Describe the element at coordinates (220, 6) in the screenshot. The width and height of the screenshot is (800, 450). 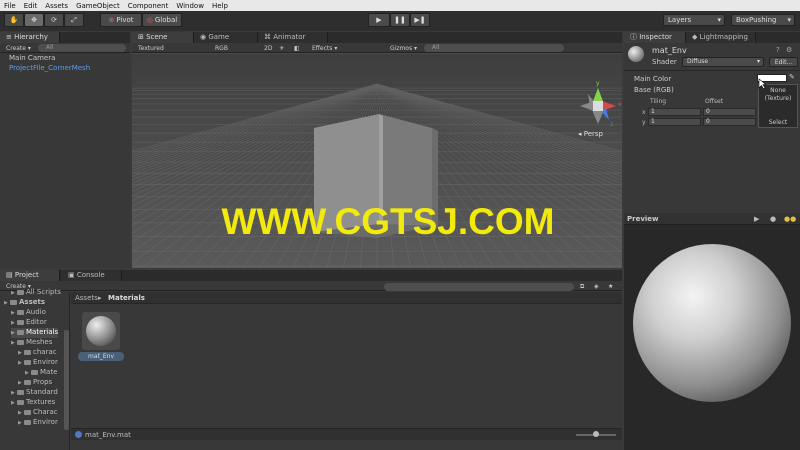
I see `menu-help: Help` at that location.